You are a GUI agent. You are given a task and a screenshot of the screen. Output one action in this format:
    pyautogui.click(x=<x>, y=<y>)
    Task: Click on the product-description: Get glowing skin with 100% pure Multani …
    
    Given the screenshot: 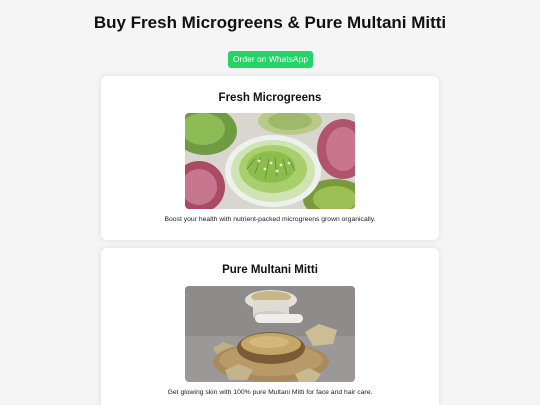 What is the action you would take?
    pyautogui.click(x=270, y=392)
    